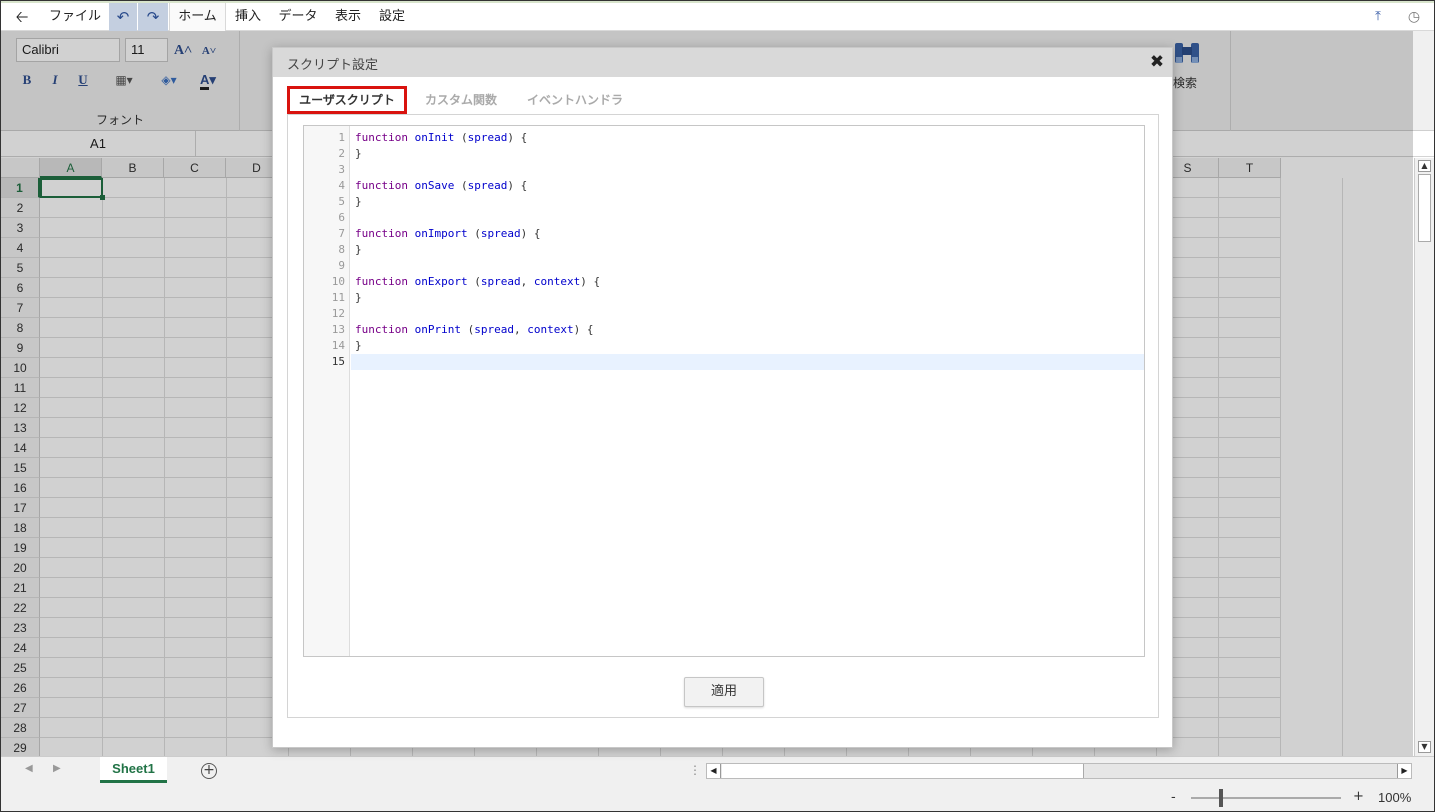 Image resolution: width=1435 pixels, height=812 pixels. Describe the element at coordinates (717, 17) in the screenshot. I see `menu-bar: 🡠 ファイル ↶ ↷ ホーム 挿入 データ 表示 設定 ⤒ ◷` at that location.